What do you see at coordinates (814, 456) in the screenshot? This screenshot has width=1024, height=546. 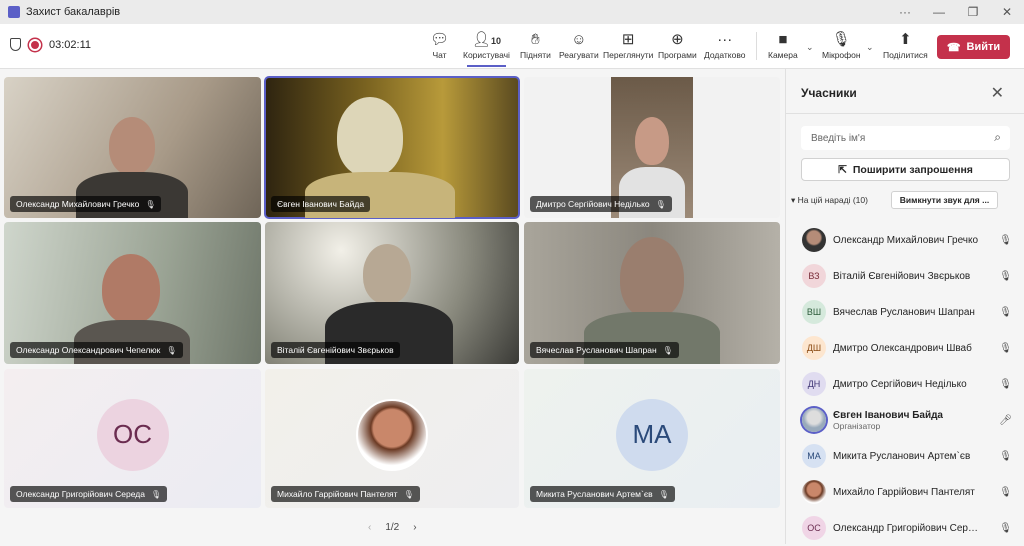 I see `avatar: МА` at bounding box center [814, 456].